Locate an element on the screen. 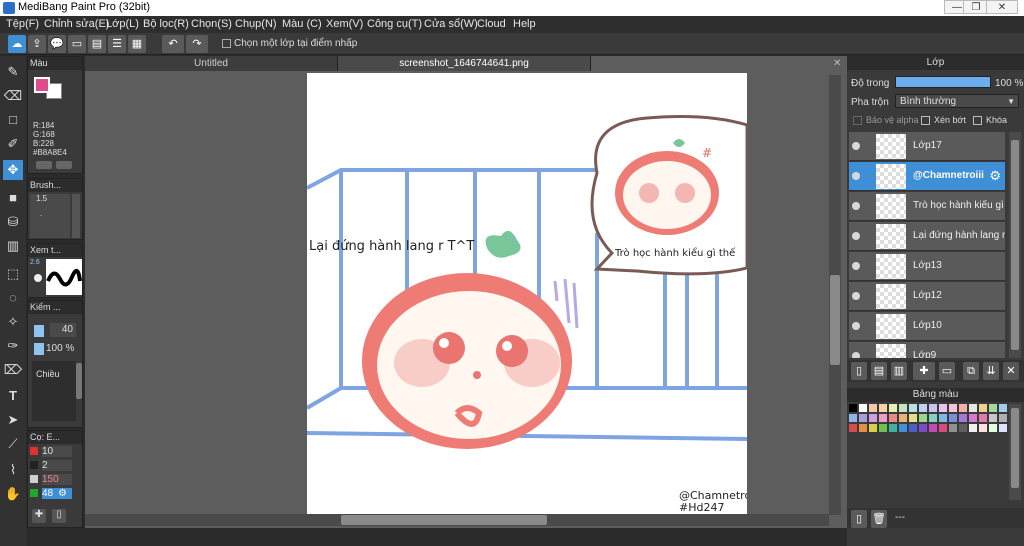  color-settings-button is located at coordinates (64, 165).